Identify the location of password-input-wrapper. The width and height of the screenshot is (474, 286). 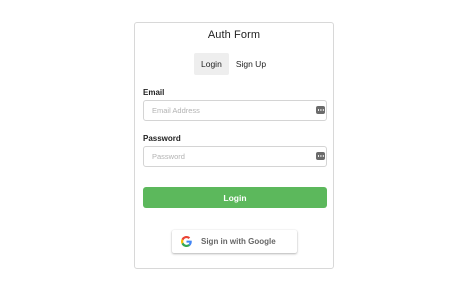
(235, 156).